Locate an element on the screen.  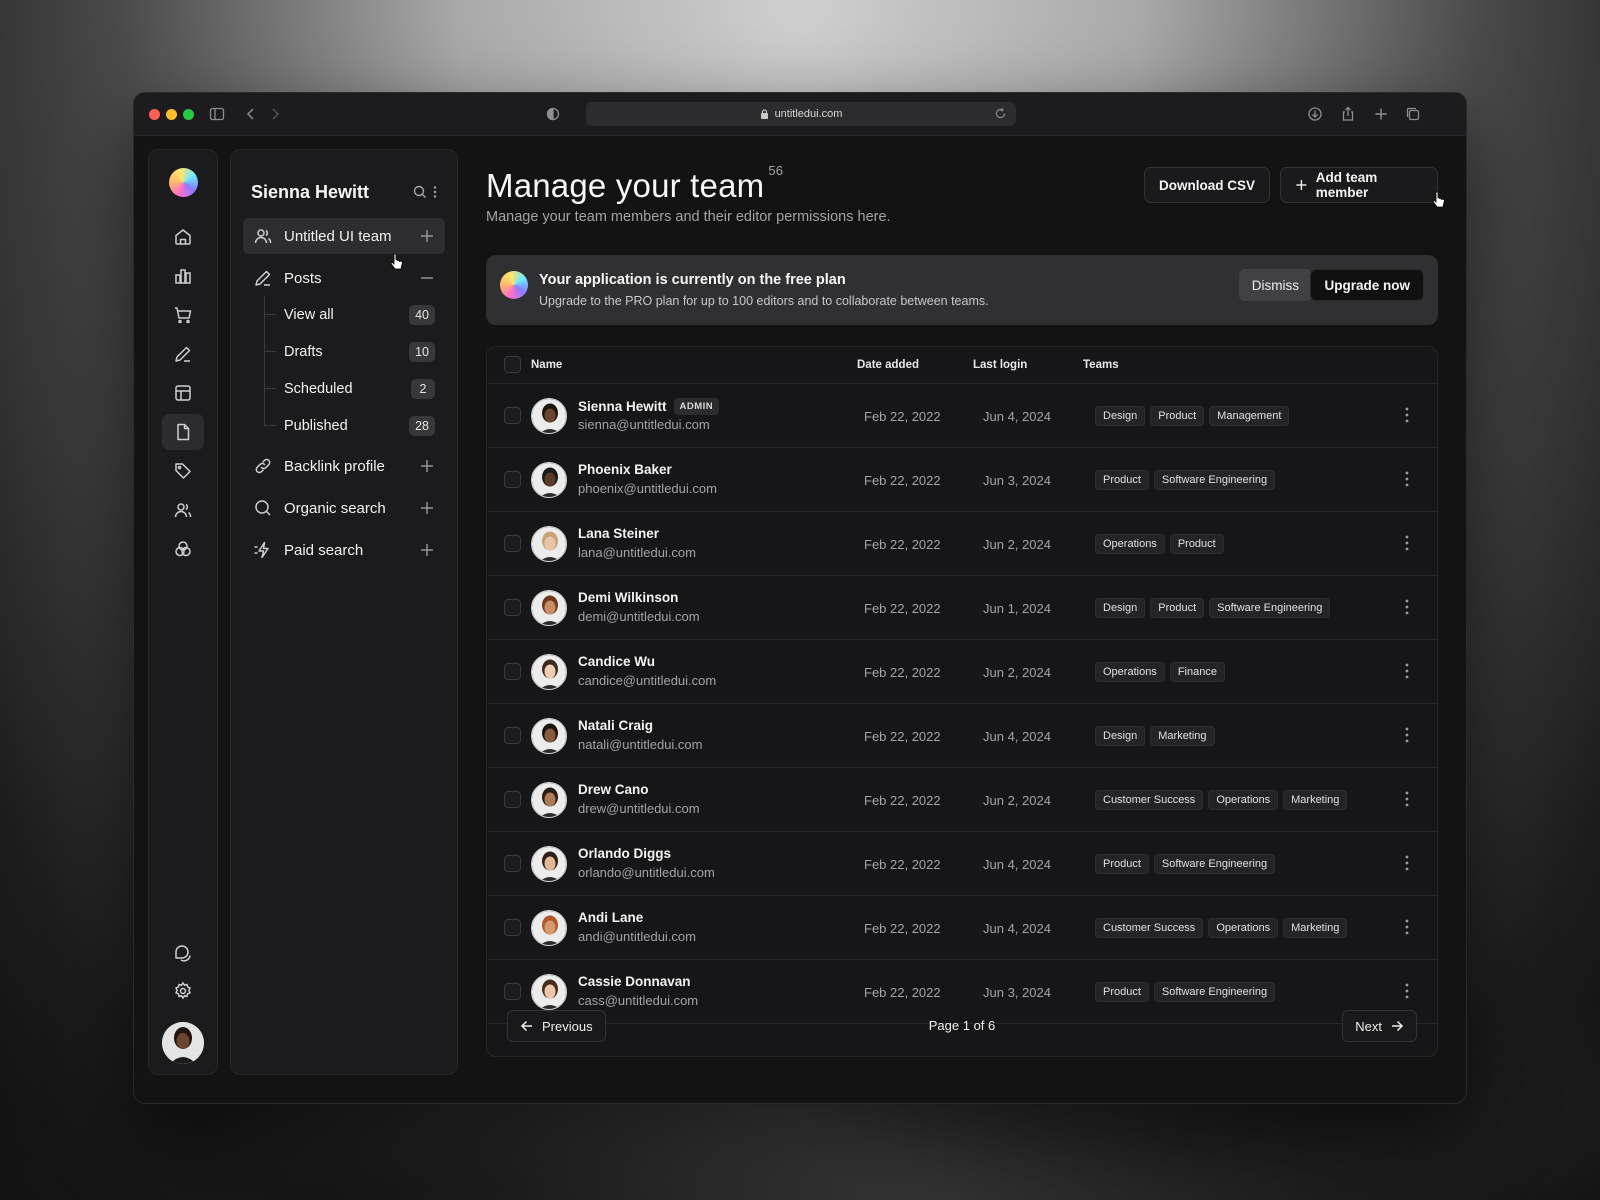
team-tag: Customer Success is located at coordinates (1149, 800).